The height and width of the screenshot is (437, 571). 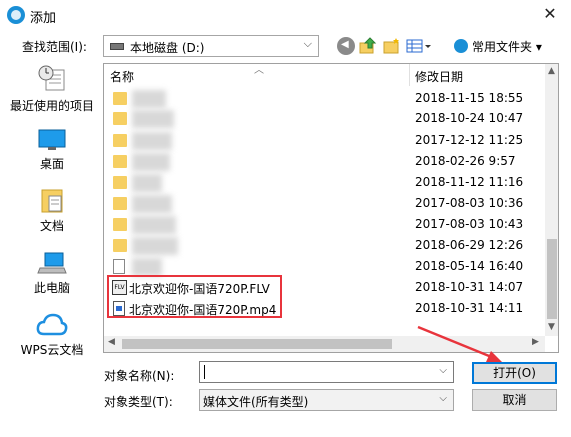 I want to click on recent-items-icon, so click(x=51, y=78).